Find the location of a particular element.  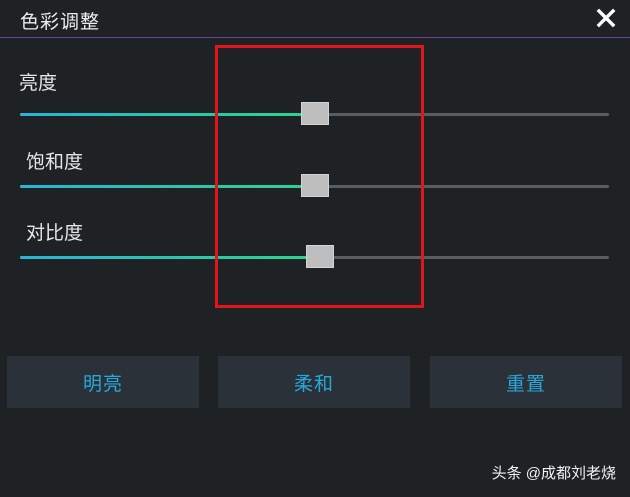

contrast-thumb is located at coordinates (320, 256).